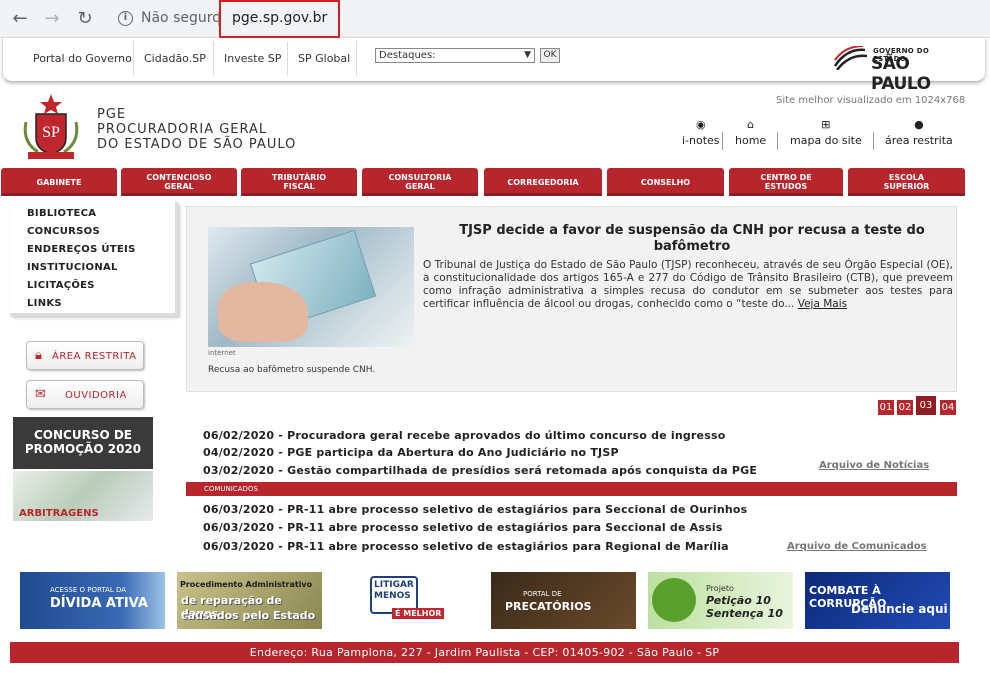  Describe the element at coordinates (563, 600) in the screenshot. I see `banner-precatorios: PORTAL DE PRECATÓRIOS` at that location.